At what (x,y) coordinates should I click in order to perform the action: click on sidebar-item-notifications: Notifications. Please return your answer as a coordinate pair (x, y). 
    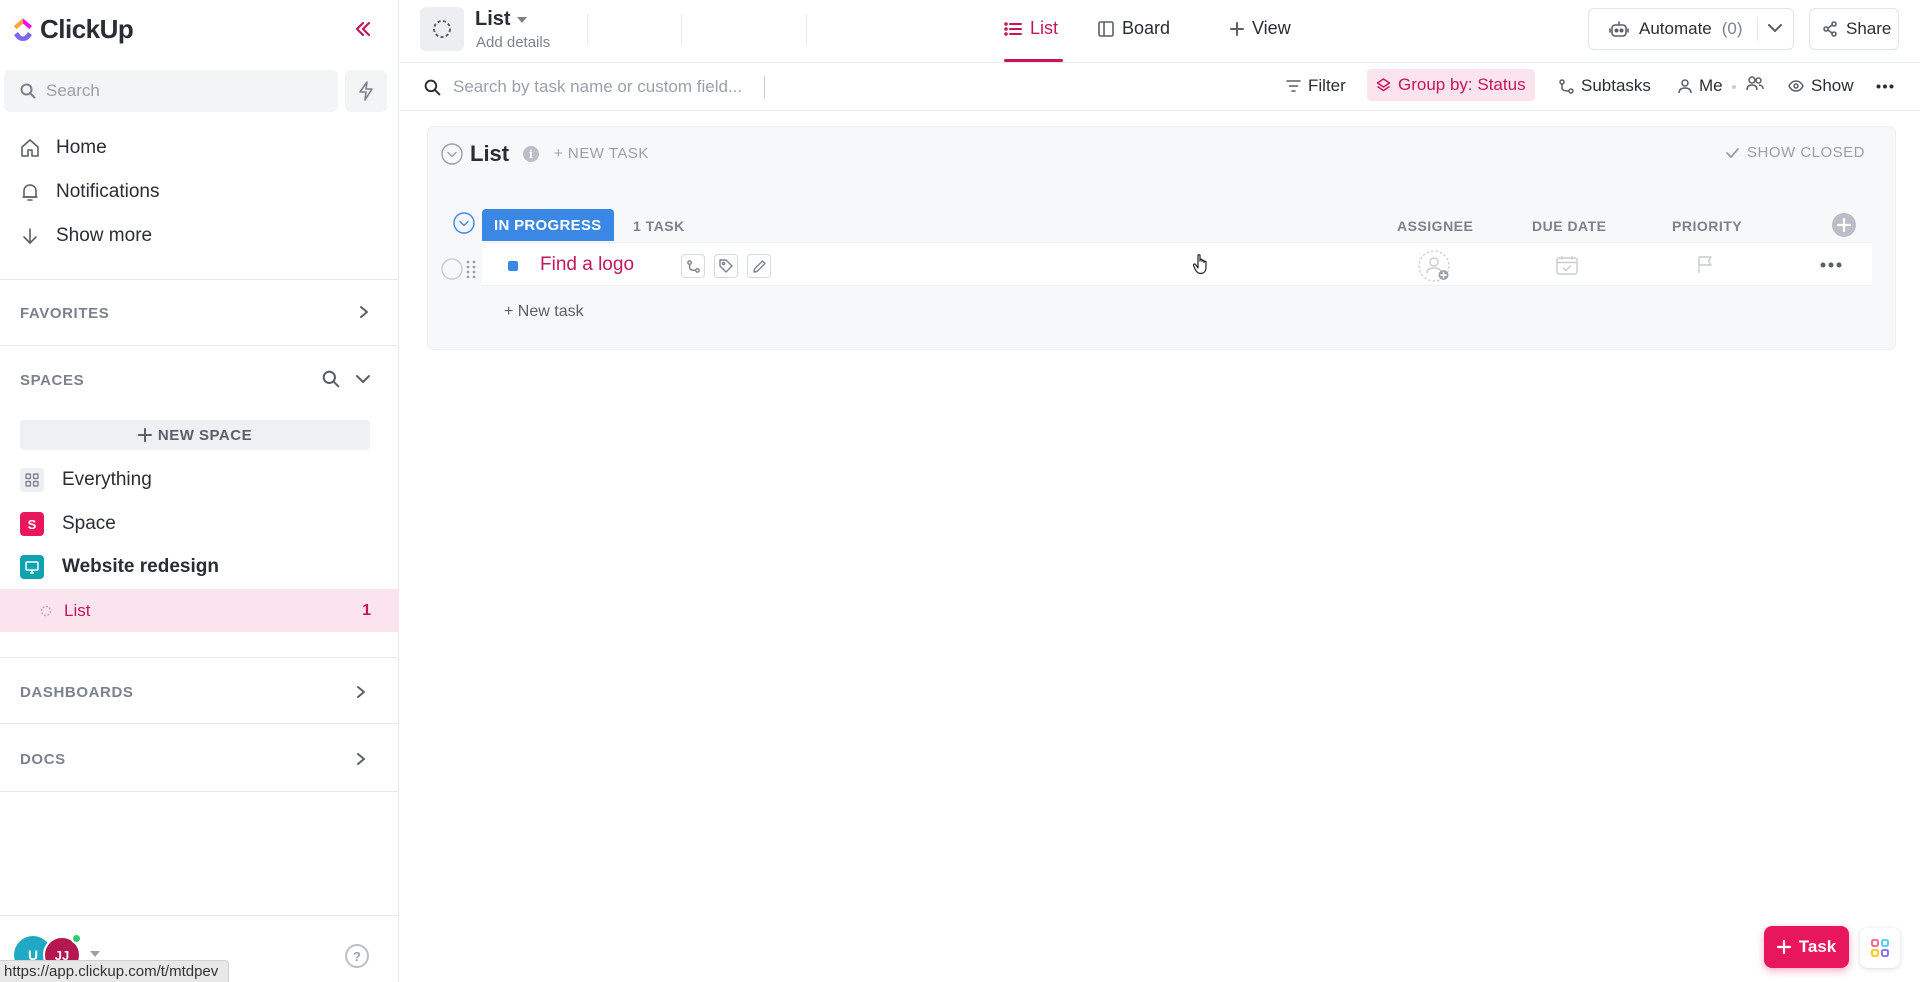
    Looking at the image, I should click on (90, 192).